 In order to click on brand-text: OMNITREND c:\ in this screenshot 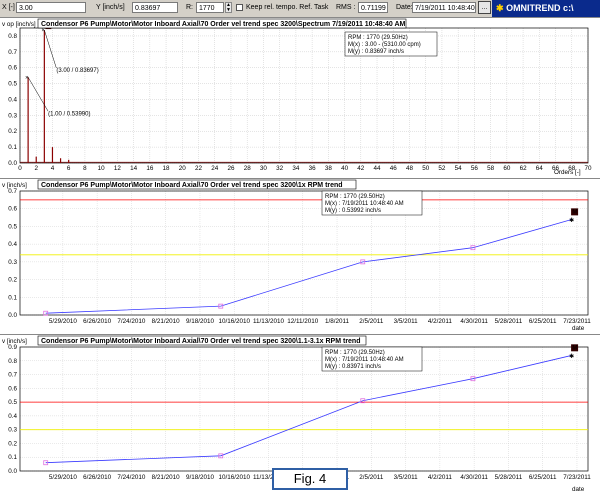, I will do `click(540, 8)`.